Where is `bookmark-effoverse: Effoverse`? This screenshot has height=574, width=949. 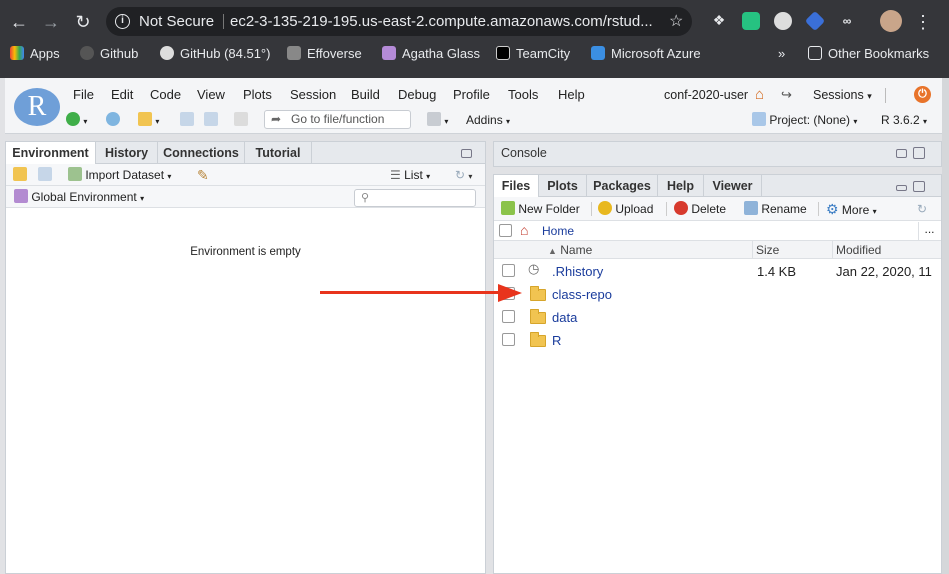 bookmark-effoverse: Effoverse is located at coordinates (324, 54).